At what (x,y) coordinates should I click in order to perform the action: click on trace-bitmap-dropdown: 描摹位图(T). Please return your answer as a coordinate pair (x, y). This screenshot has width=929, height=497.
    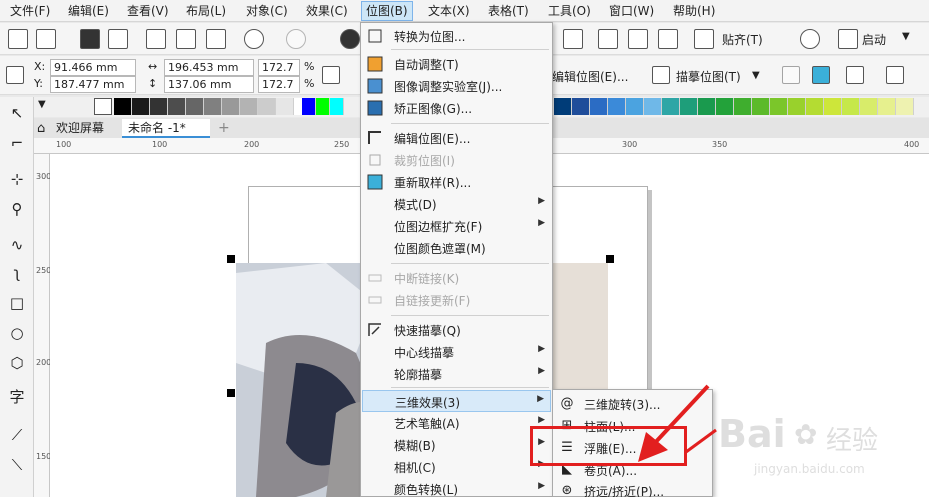
    Looking at the image, I should click on (708, 76).